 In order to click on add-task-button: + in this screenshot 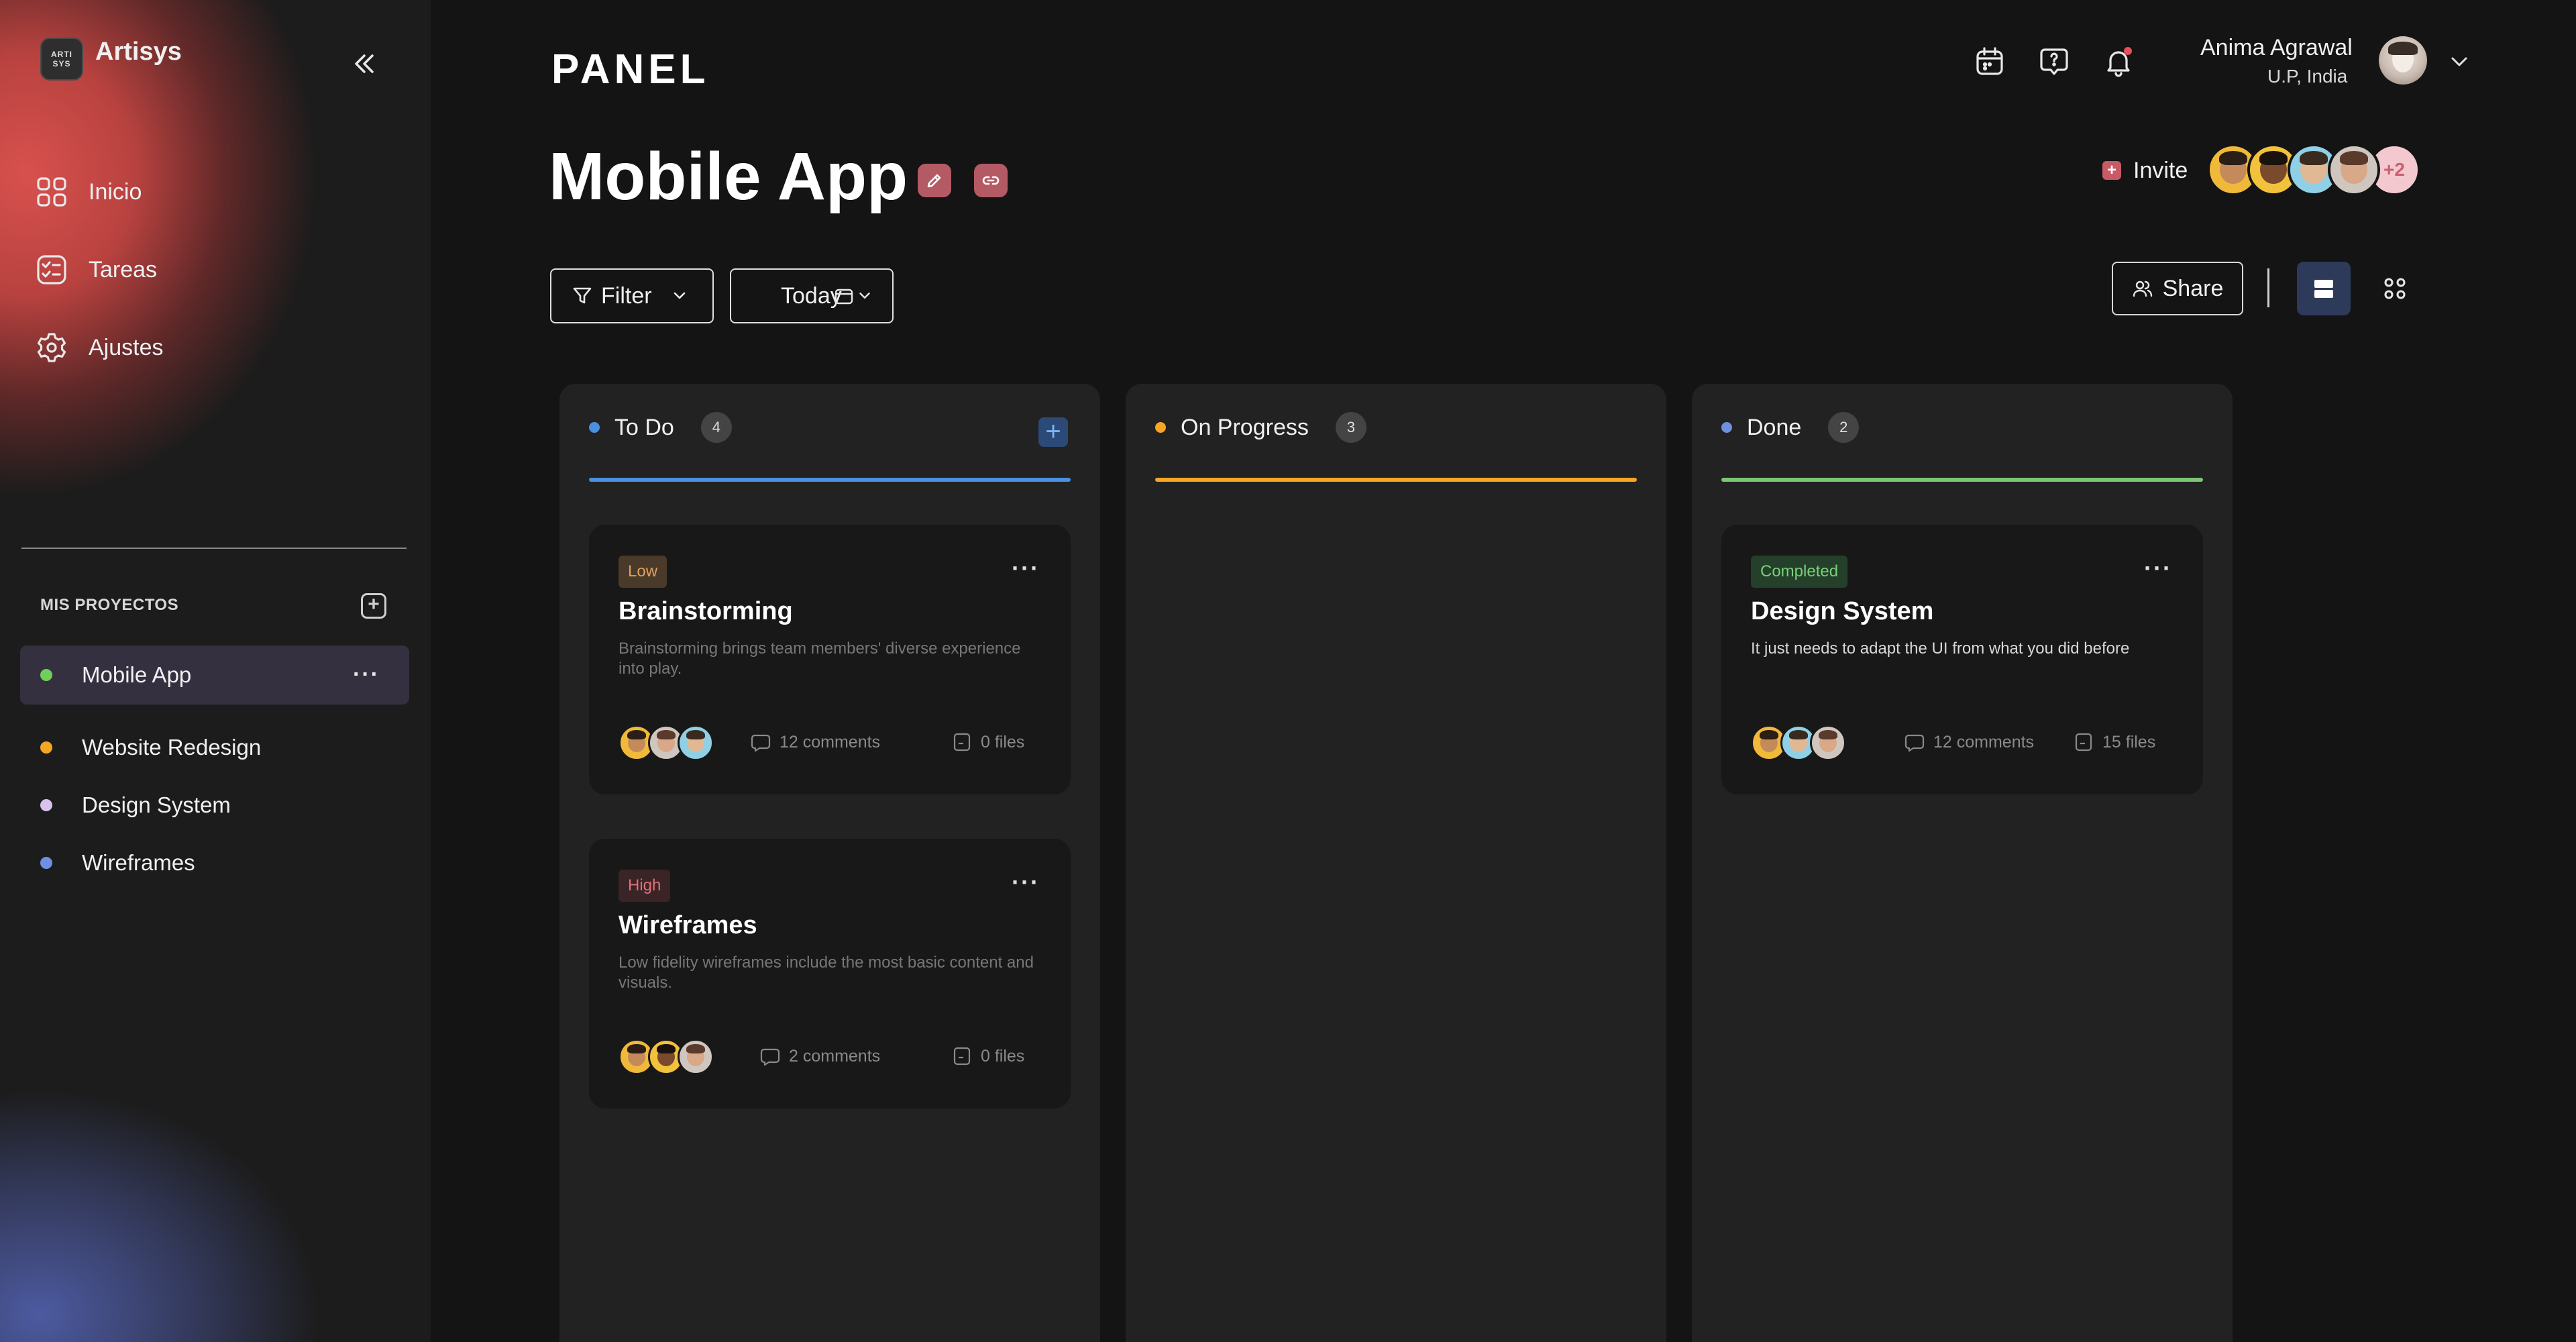, I will do `click(1053, 432)`.